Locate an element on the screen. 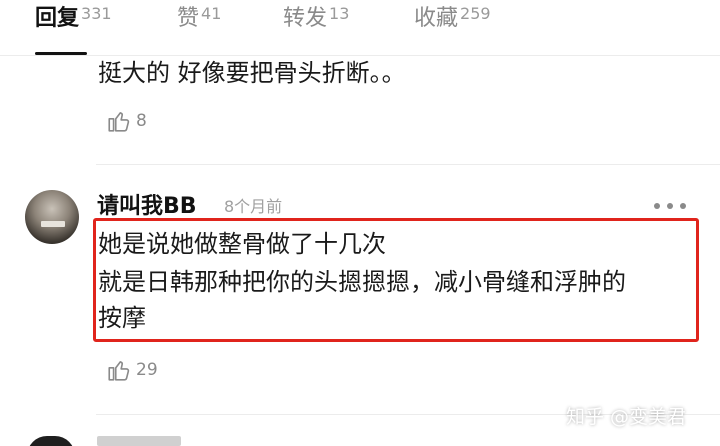 Image resolution: width=720 pixels, height=446 pixels. tab-label: 转发 is located at coordinates (305, 18).